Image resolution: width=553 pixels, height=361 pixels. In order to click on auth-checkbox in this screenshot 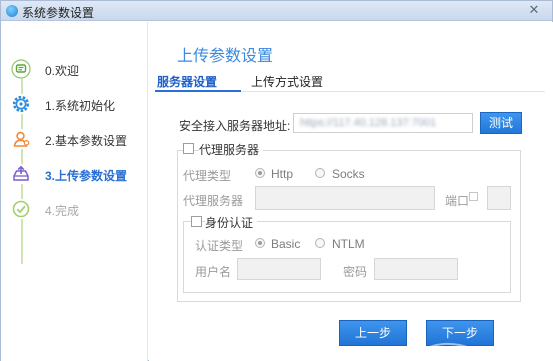, I will do `click(196, 221)`.